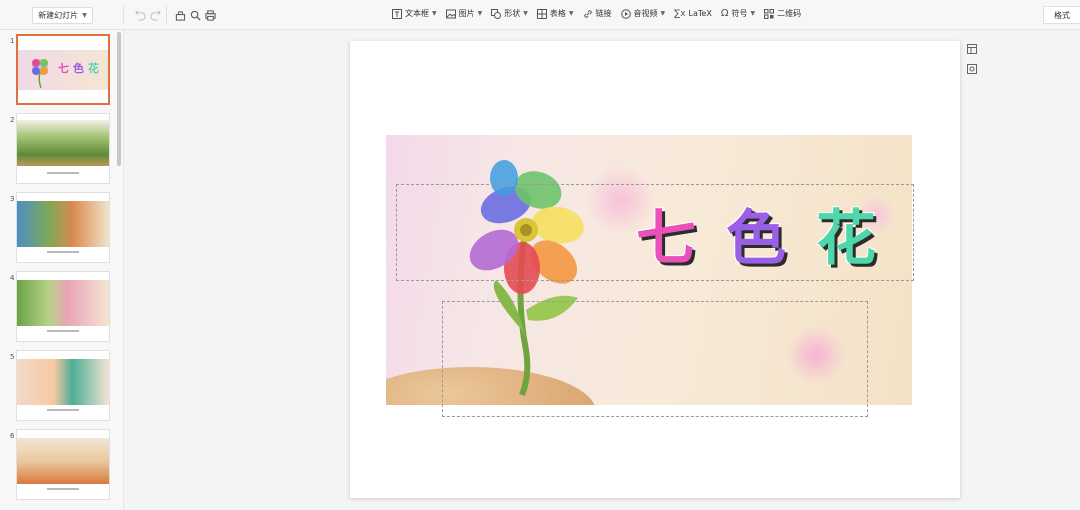 This screenshot has height=510, width=1080. What do you see at coordinates (972, 69) in the screenshot?
I see `background-icon` at bounding box center [972, 69].